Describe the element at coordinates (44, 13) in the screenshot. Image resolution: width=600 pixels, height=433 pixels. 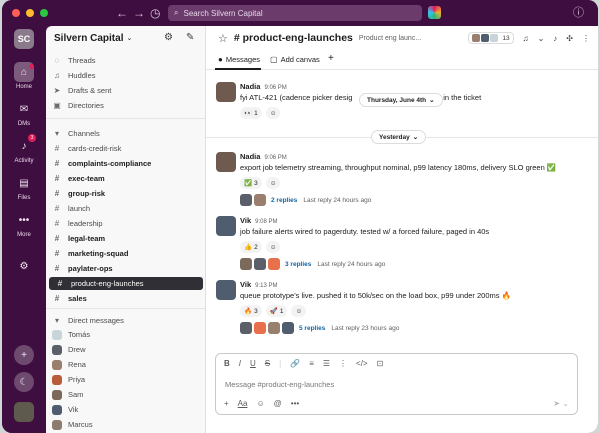
I see `zoom-window-button` at that location.